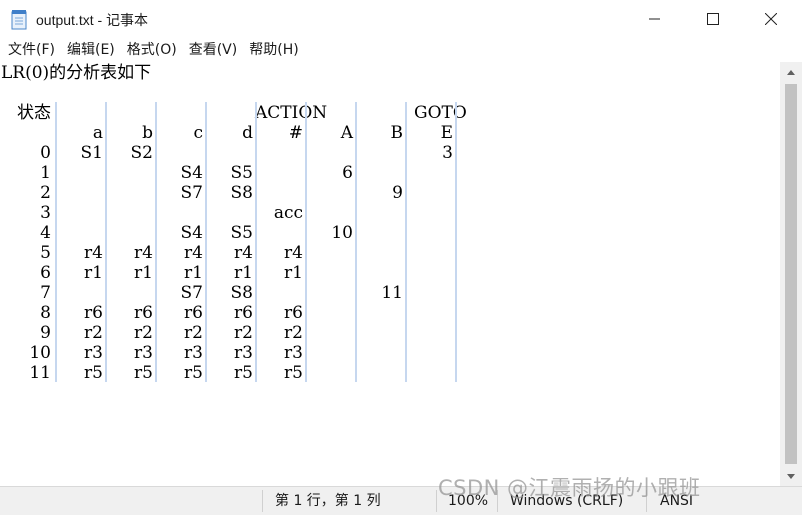  I want to click on state-cell: 11, so click(40, 373).